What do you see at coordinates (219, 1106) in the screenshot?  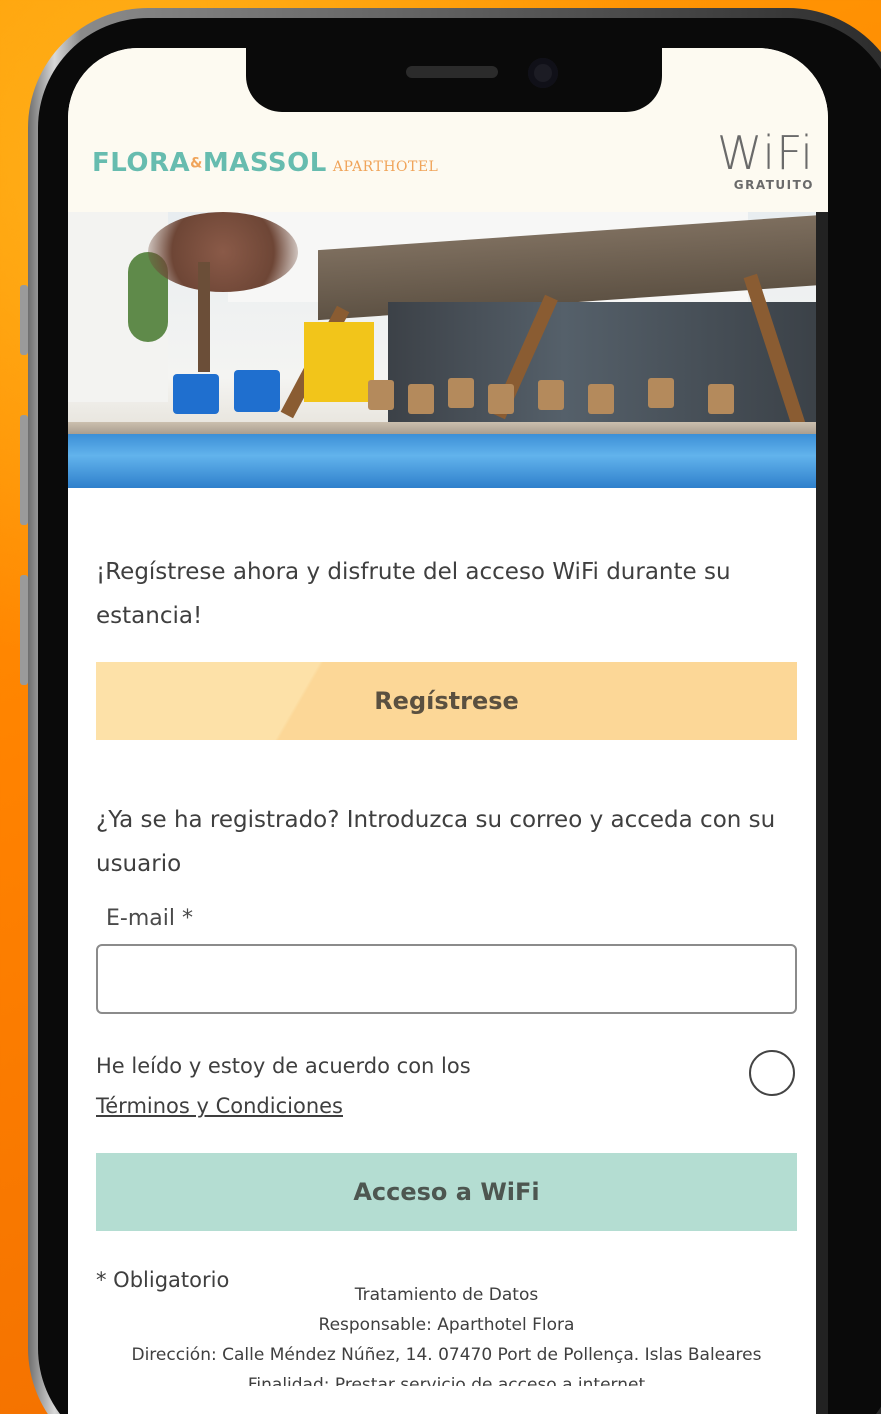 I see `terms-link: Términos y Condiciones` at bounding box center [219, 1106].